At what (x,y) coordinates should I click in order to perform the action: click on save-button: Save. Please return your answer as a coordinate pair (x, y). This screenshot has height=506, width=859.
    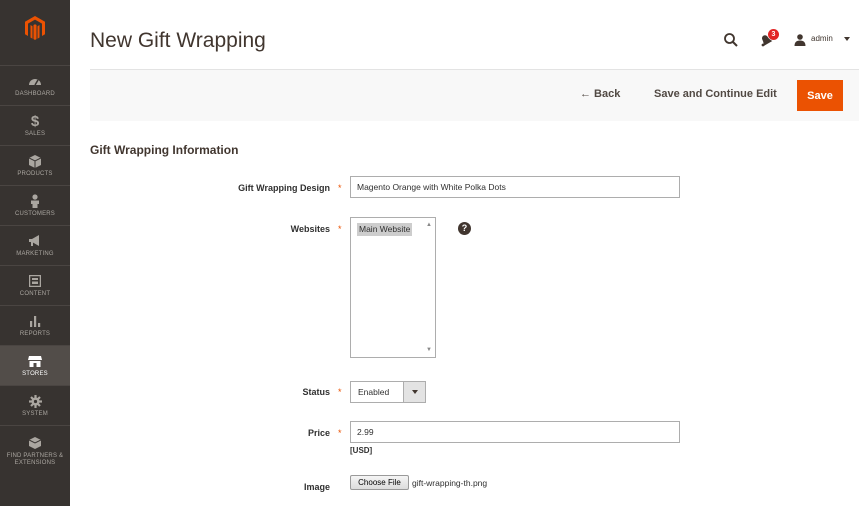
    Looking at the image, I should click on (820, 95).